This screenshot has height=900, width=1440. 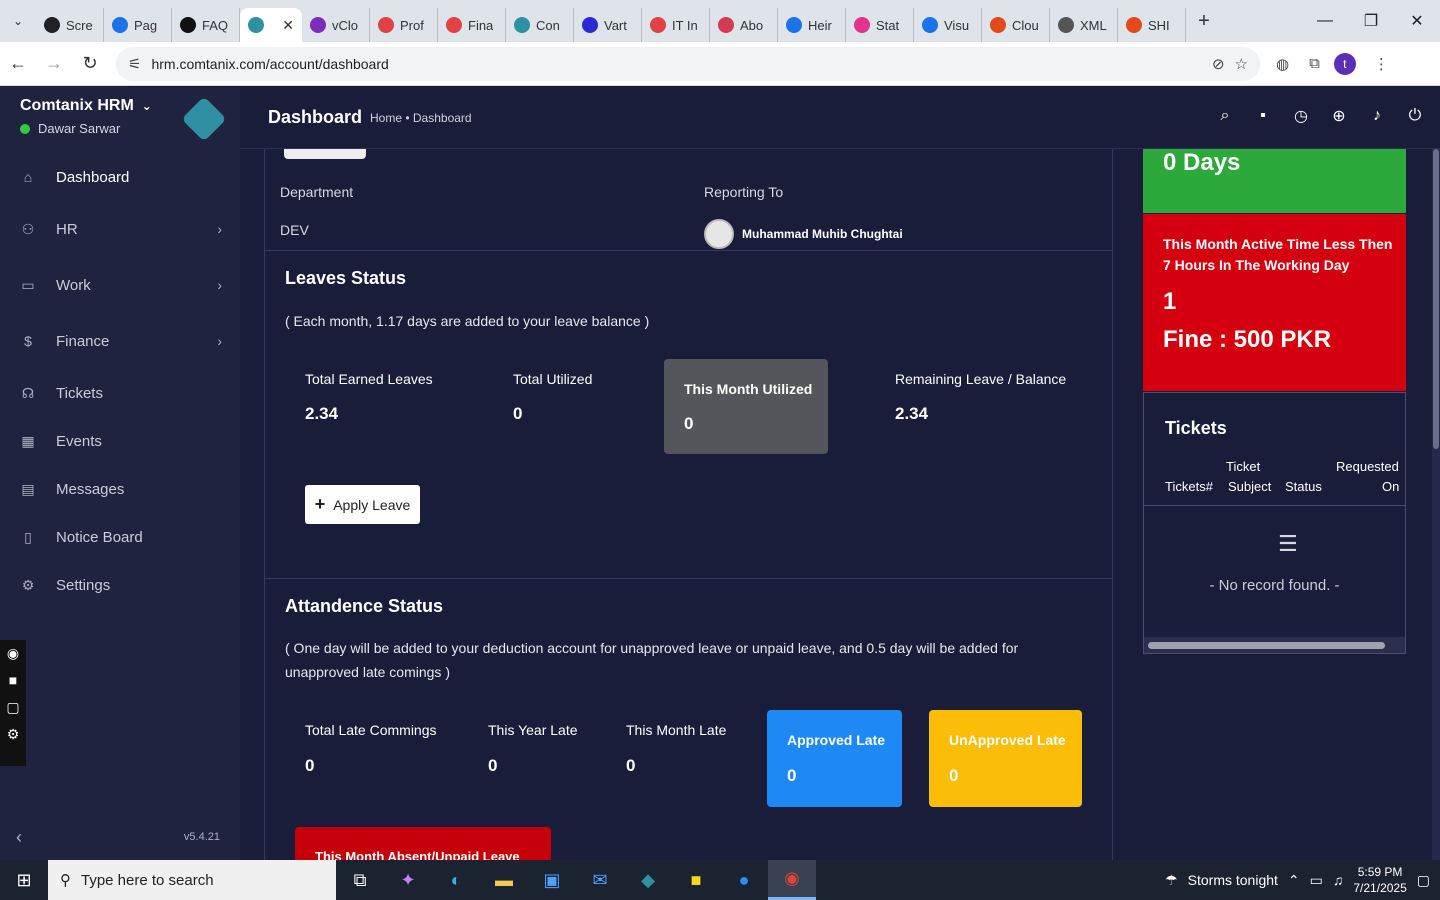 I want to click on browser-tab: Prof, so click(x=404, y=25).